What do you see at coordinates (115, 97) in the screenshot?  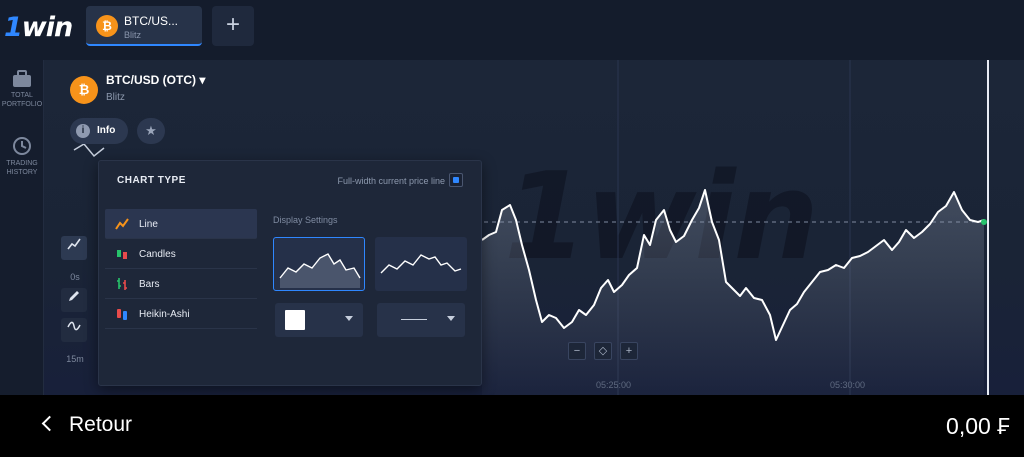 I see `asset-subtitle: Blitz` at bounding box center [115, 97].